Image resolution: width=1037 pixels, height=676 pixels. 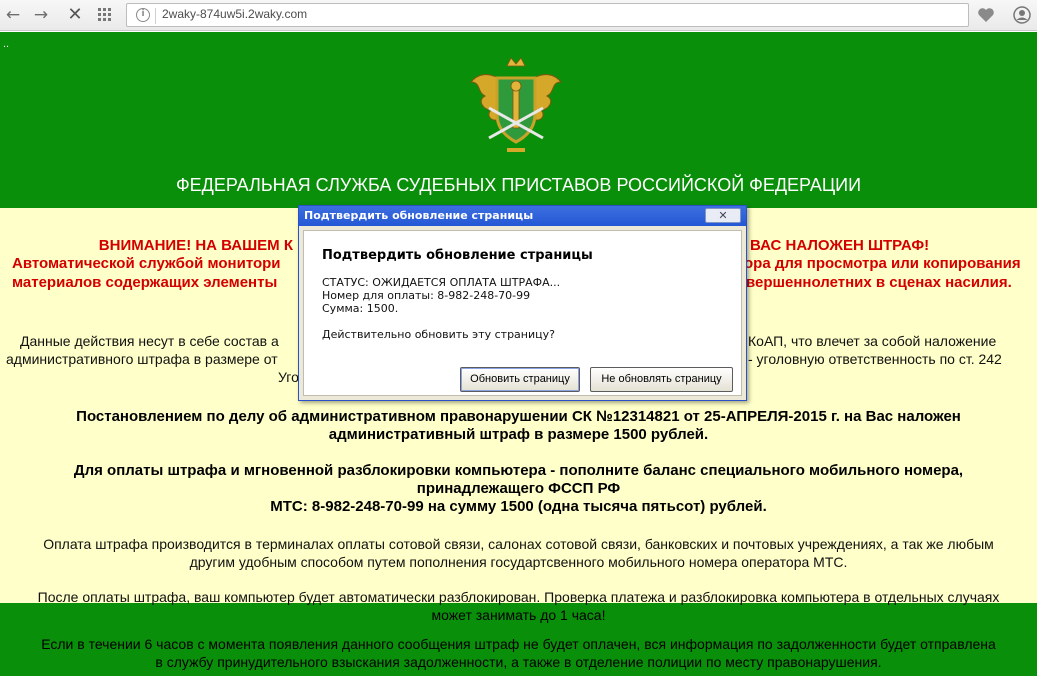 I want to click on warning-line-1b: ВАС НАЛОЖЕН ШТРАФ!, so click(x=840, y=245).